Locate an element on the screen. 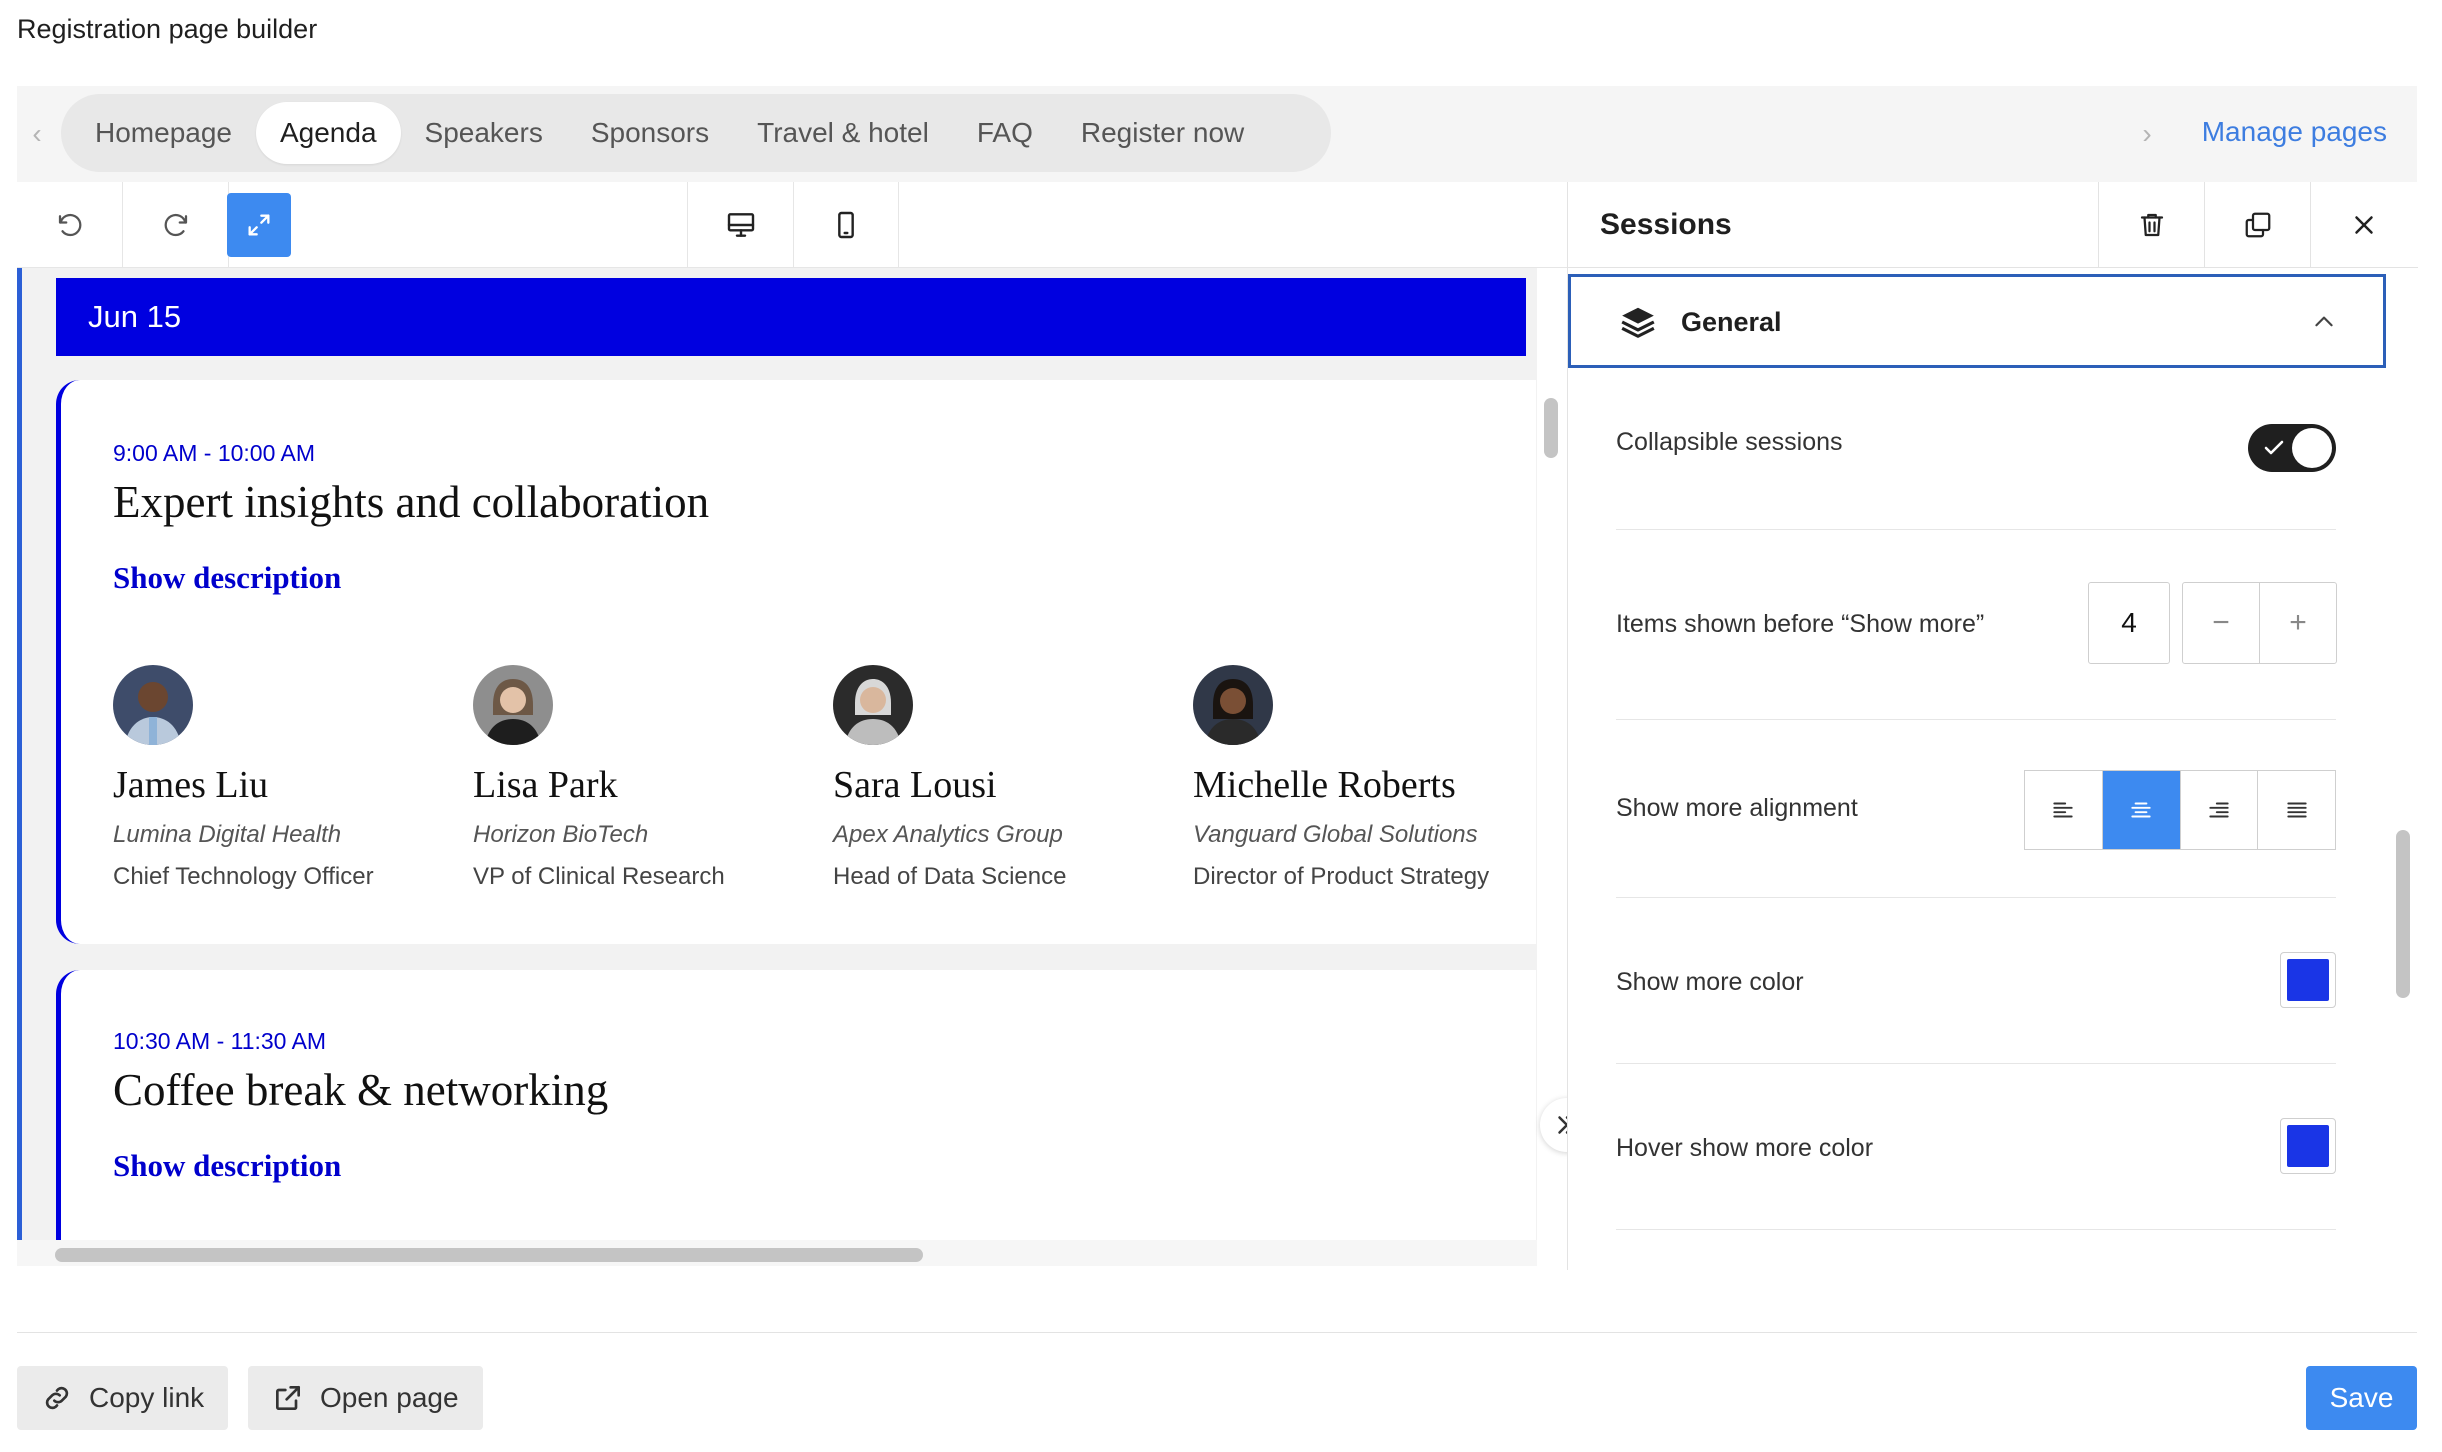 The height and width of the screenshot is (1452, 2442). align-justify-icon is located at coordinates (2296, 810).